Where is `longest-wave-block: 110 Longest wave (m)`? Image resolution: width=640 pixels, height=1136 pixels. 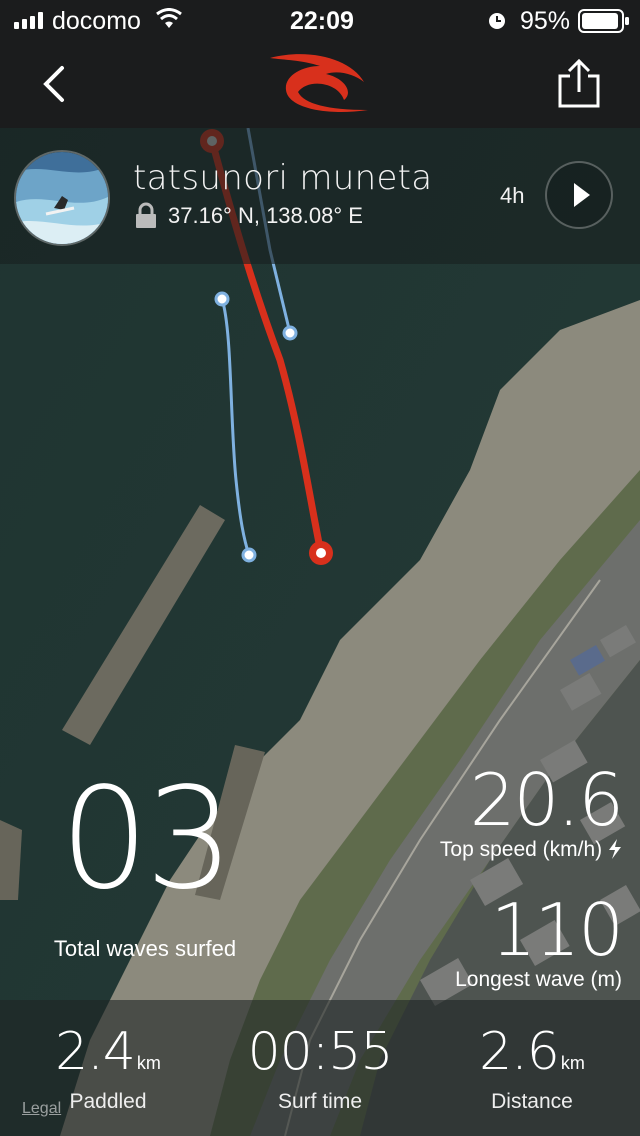
longest-wave-block: 110 Longest wave (m) is located at coordinates (539, 940).